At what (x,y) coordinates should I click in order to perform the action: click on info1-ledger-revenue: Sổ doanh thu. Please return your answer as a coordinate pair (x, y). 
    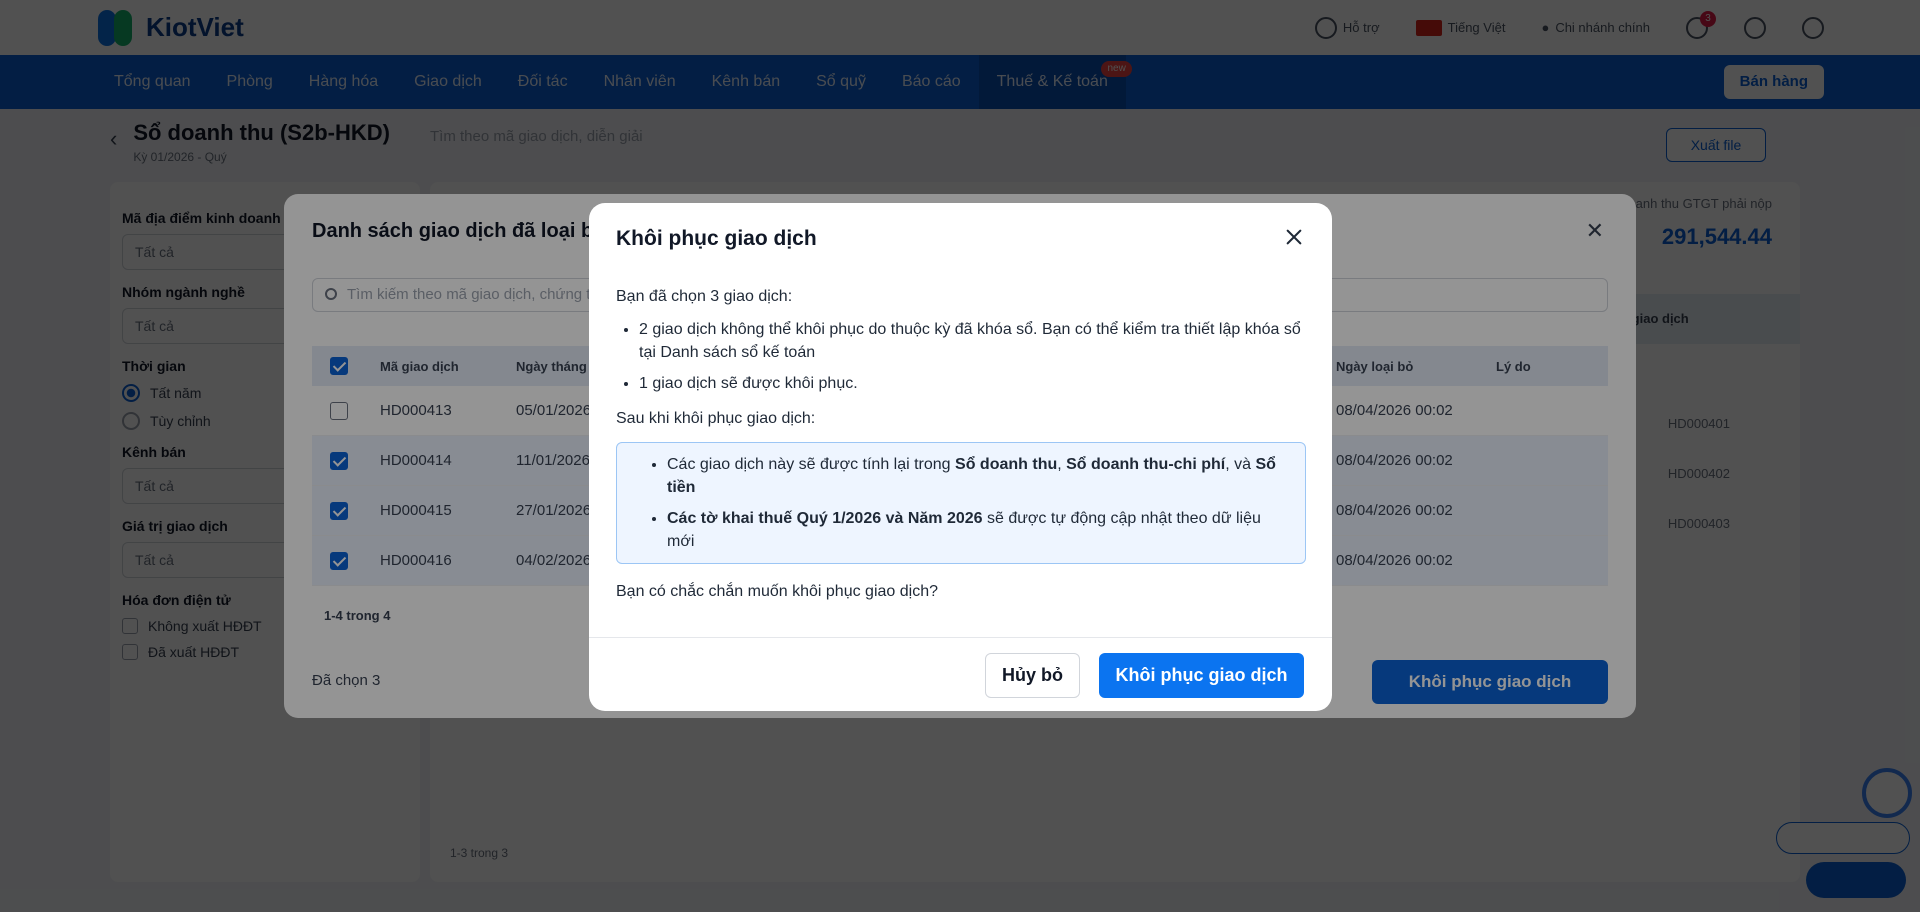
    Looking at the image, I should click on (1006, 464).